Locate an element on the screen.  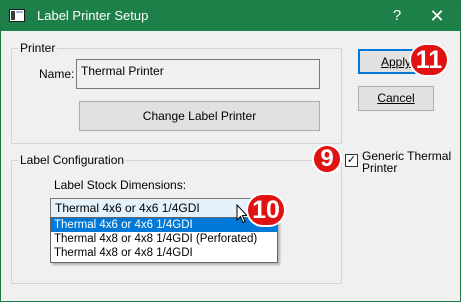
cancel-button: Cancel is located at coordinates (396, 98).